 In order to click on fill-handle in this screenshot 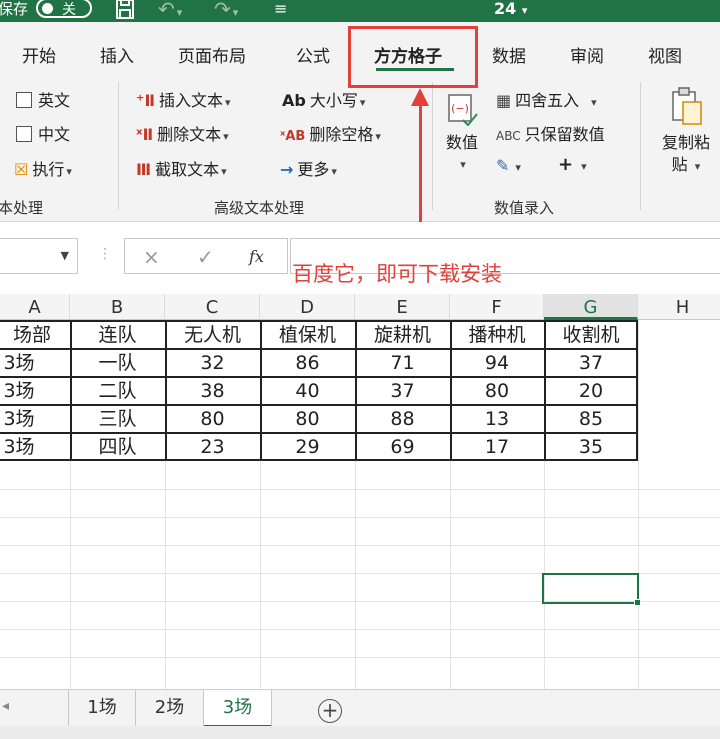, I will do `click(637, 602)`.